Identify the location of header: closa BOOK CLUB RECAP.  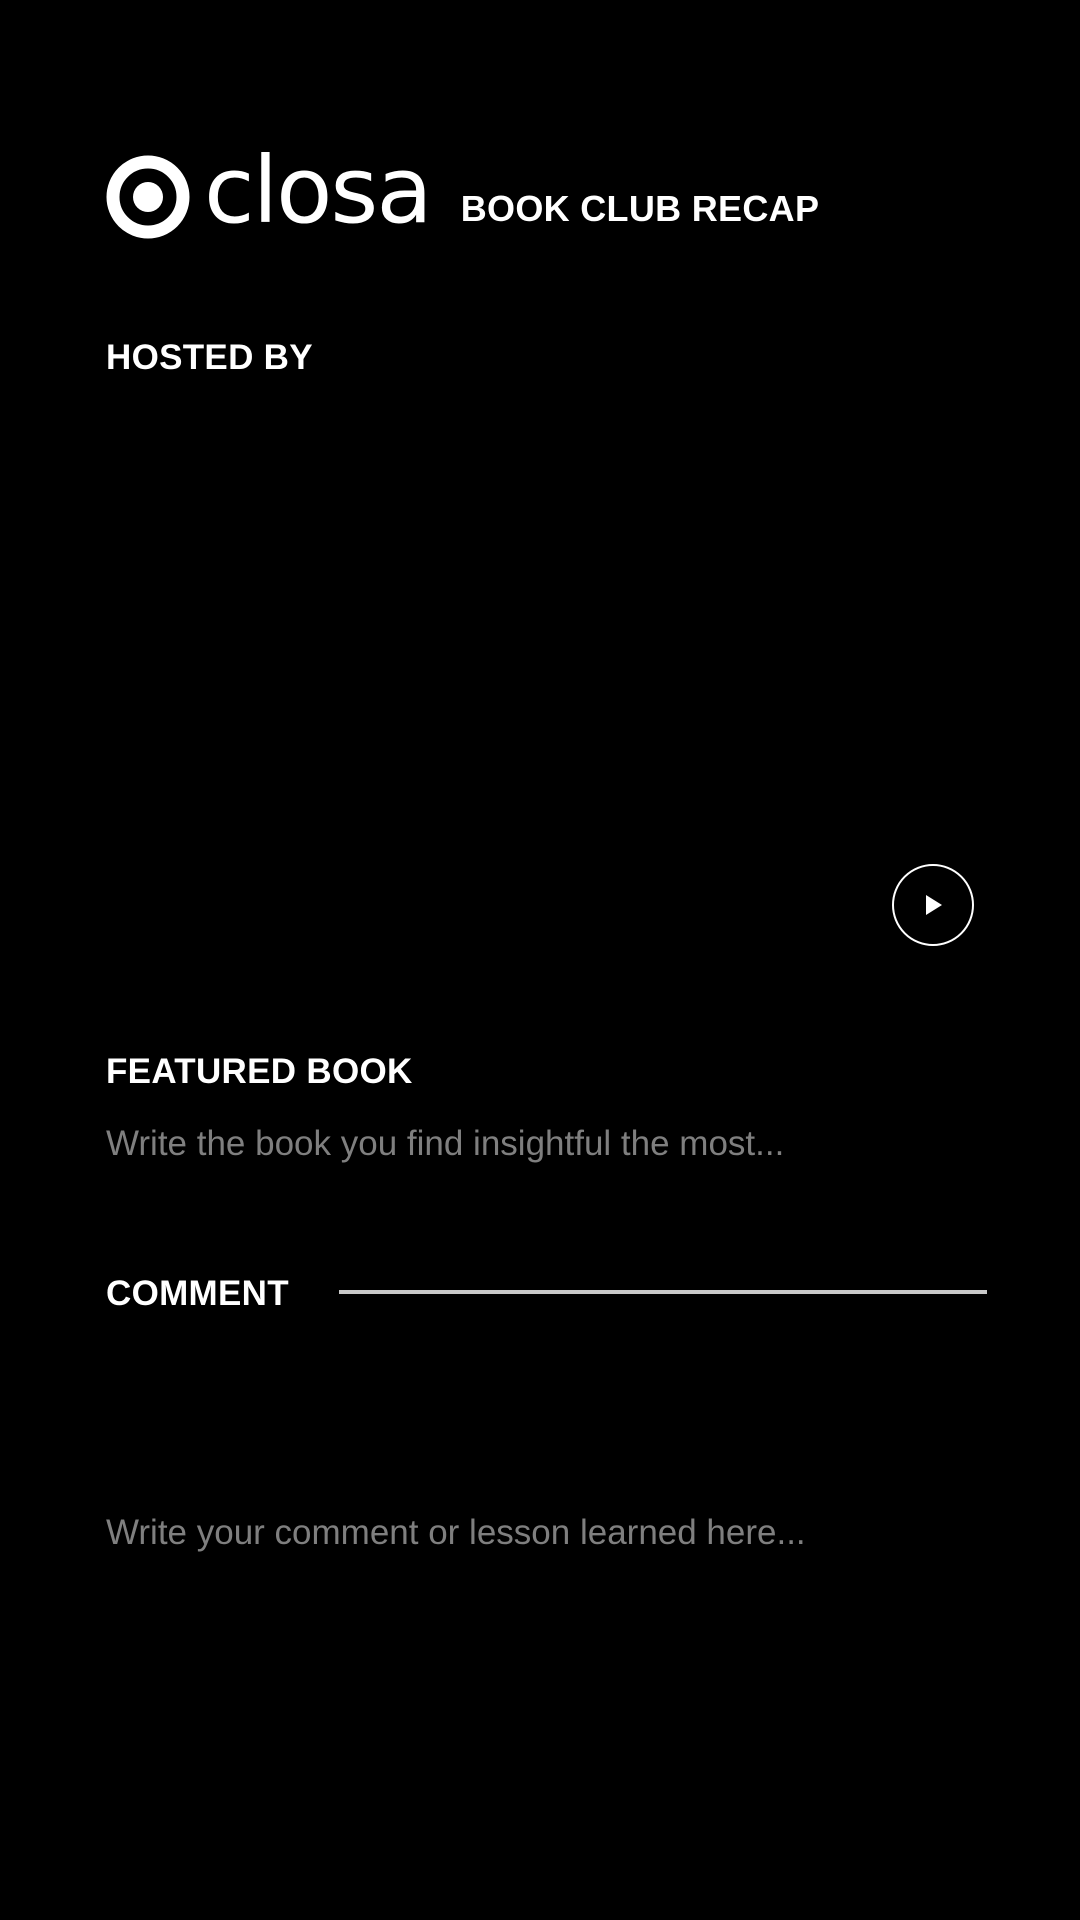
(463, 194).